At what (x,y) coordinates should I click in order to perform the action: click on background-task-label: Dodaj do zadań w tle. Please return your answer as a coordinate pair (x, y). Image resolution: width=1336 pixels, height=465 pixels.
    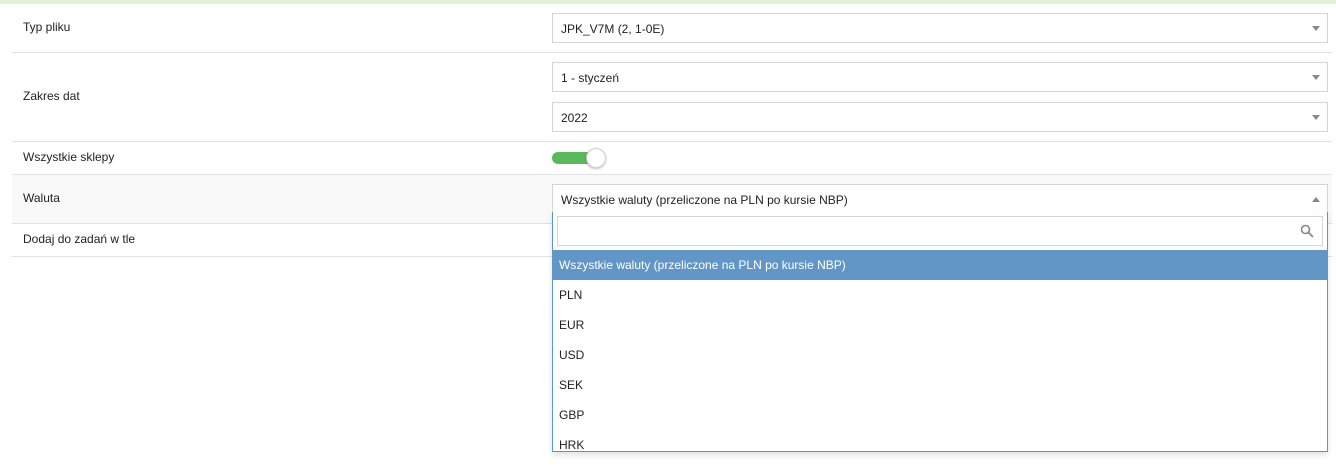
    Looking at the image, I should click on (79, 239).